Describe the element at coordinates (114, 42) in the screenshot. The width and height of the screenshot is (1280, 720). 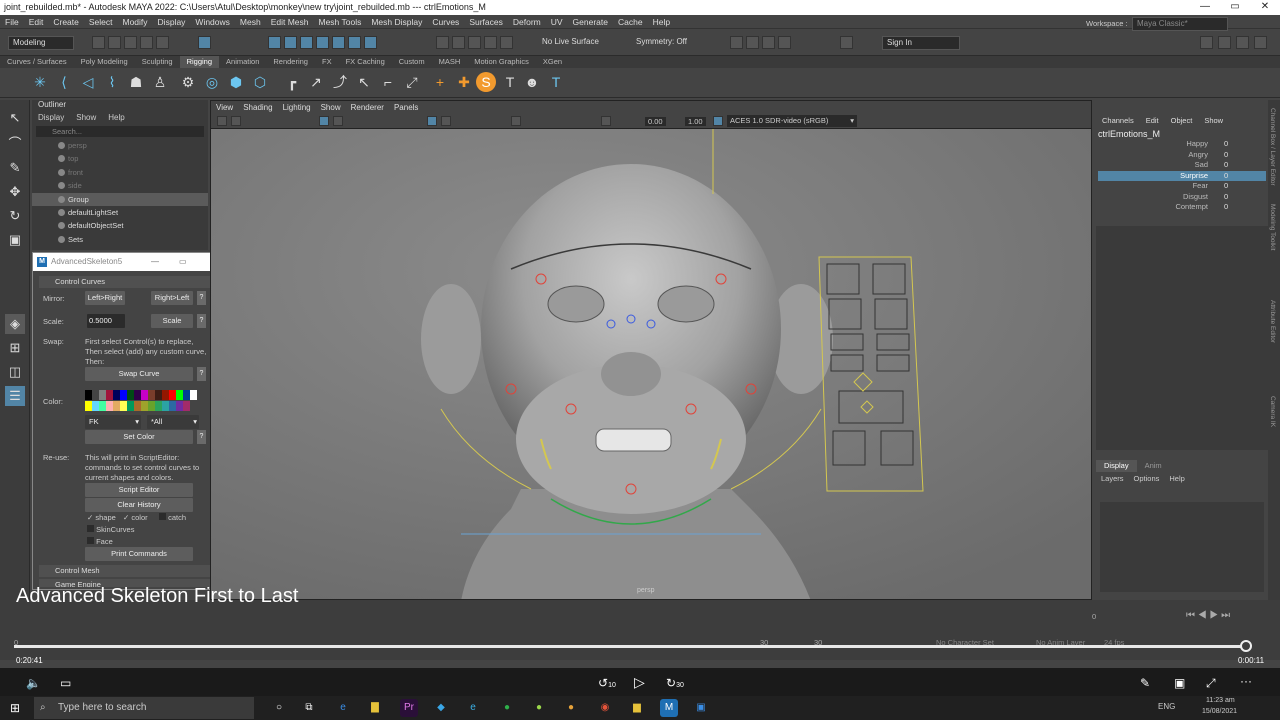
I see `open-scene-icon` at that location.